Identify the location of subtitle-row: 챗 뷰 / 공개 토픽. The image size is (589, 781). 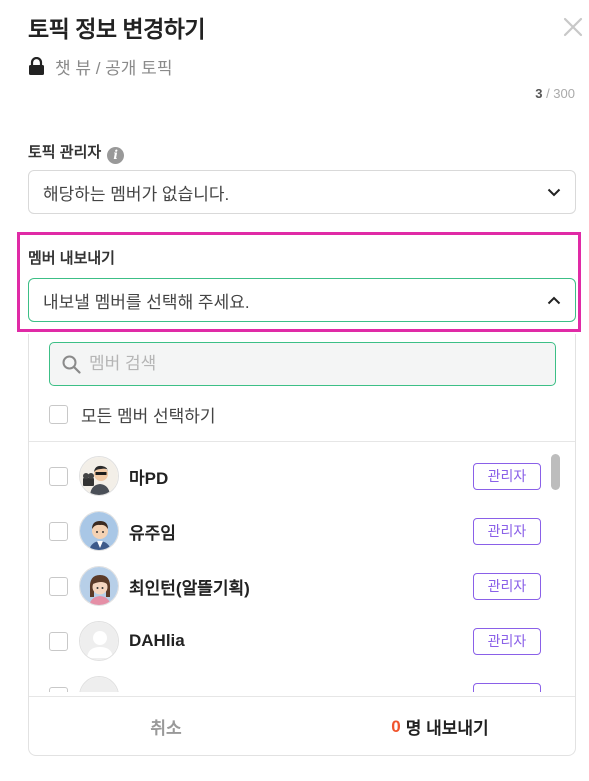
(100, 66).